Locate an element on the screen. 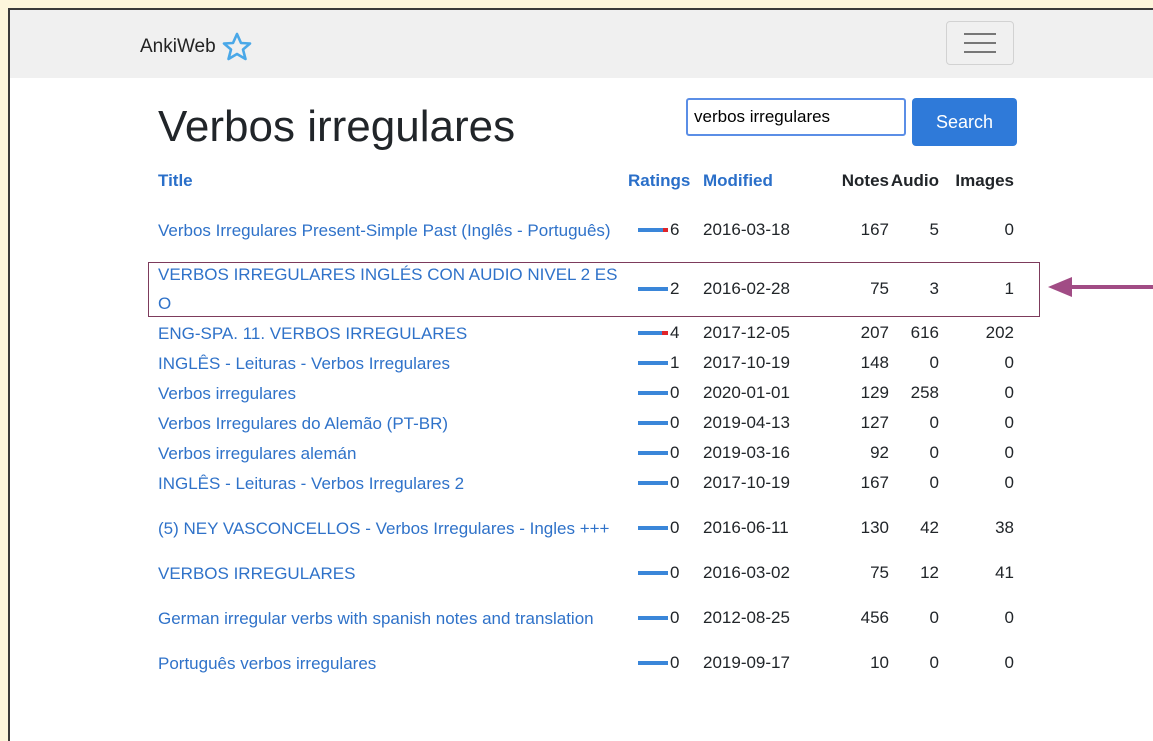 This screenshot has height=741, width=1153. deck-title-link: Português verbos irregulares is located at coordinates (393, 663).